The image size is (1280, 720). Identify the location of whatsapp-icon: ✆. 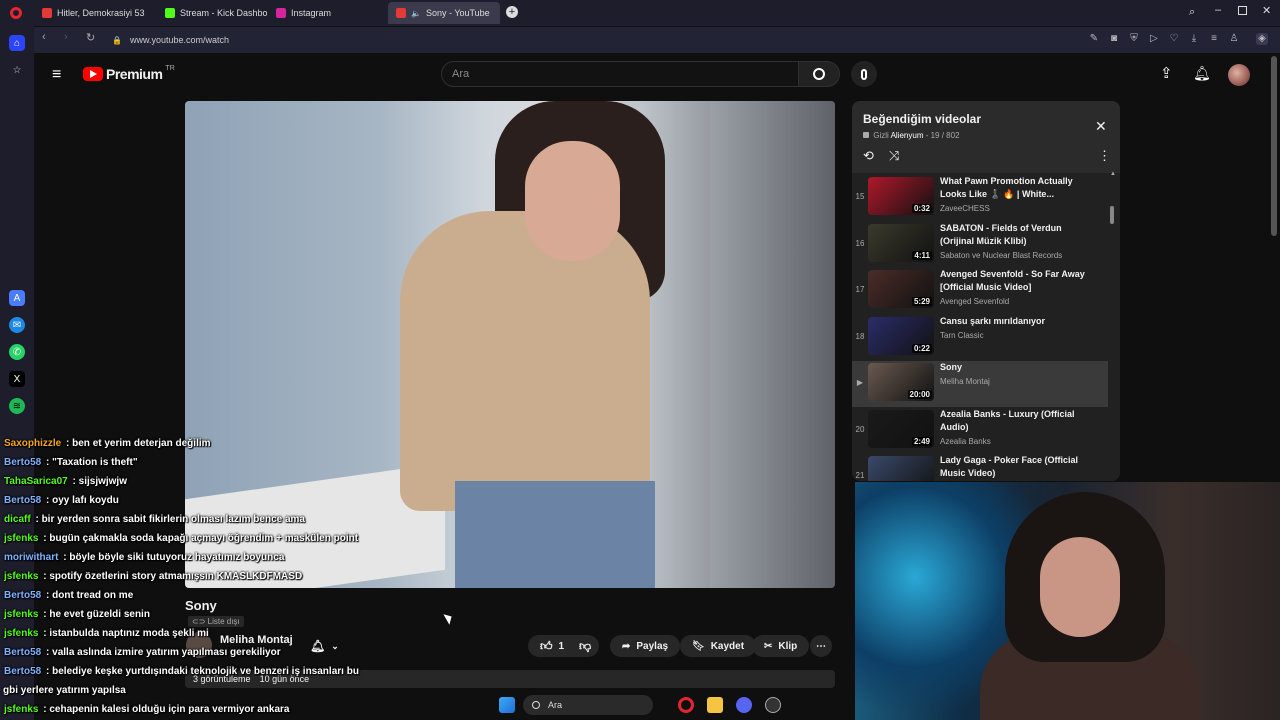
(17, 352).